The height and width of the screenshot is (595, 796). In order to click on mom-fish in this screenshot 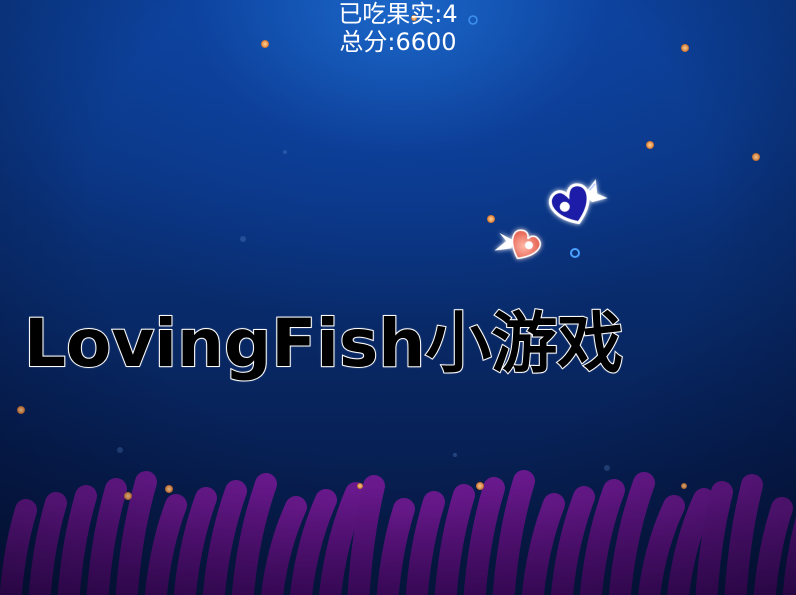, I will do `click(578, 202)`.